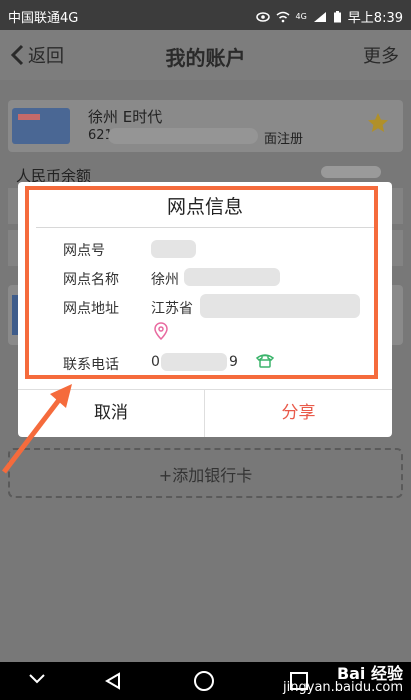 Image resolution: width=411 pixels, height=700 pixels. Describe the element at coordinates (282, 16) in the screenshot. I see `wifi-icon` at that location.